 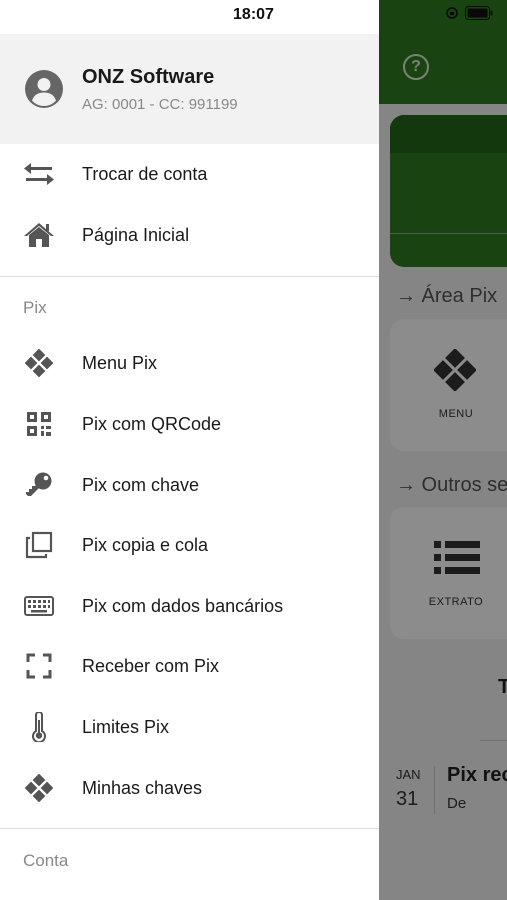 What do you see at coordinates (148, 77) in the screenshot?
I see `account-name: ONZ Software` at bounding box center [148, 77].